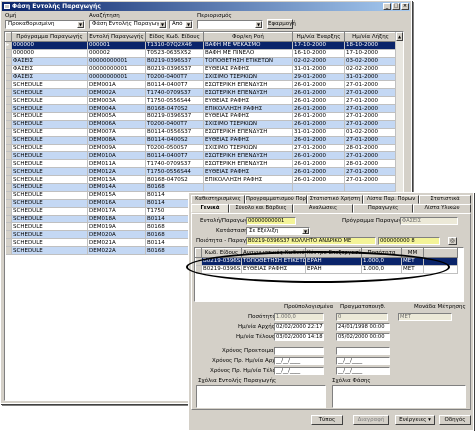 The width and height of the screenshot is (475, 431). Describe the element at coordinates (363, 361) in the screenshot. I see `actual-time-start-field: __/__/____` at that location.